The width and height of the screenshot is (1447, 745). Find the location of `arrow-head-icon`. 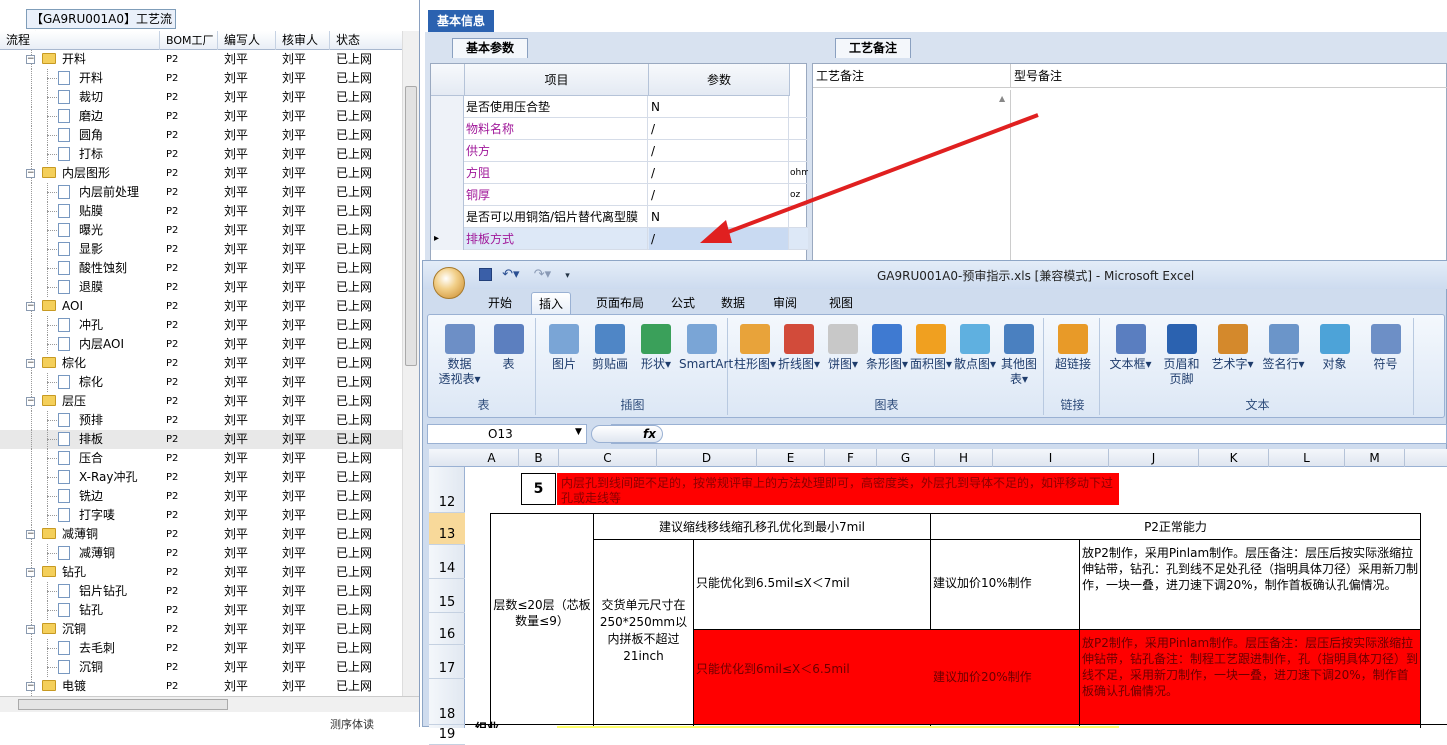

arrow-head-icon is located at coordinates (716, 231).